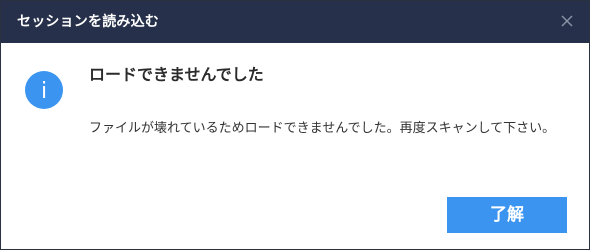  Describe the element at coordinates (88, 22) in the screenshot. I see `window-title: セッションを読み込む` at that location.